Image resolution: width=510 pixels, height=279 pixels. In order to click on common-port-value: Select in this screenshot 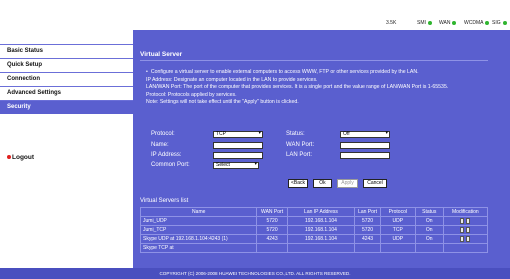, I will do `click(223, 165)`.